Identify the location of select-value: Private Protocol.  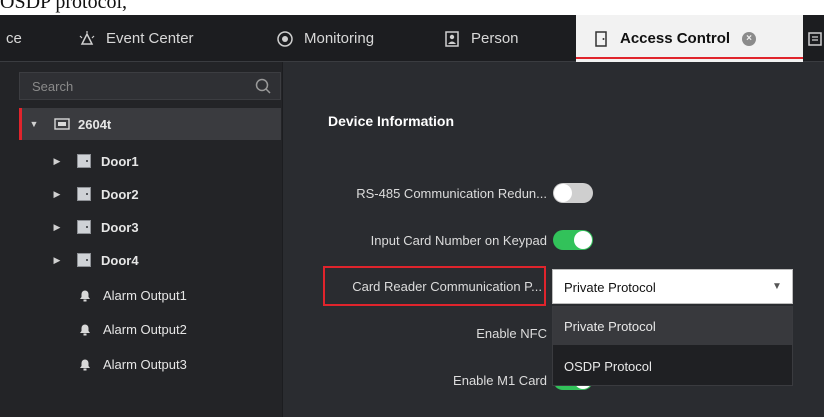
(610, 287).